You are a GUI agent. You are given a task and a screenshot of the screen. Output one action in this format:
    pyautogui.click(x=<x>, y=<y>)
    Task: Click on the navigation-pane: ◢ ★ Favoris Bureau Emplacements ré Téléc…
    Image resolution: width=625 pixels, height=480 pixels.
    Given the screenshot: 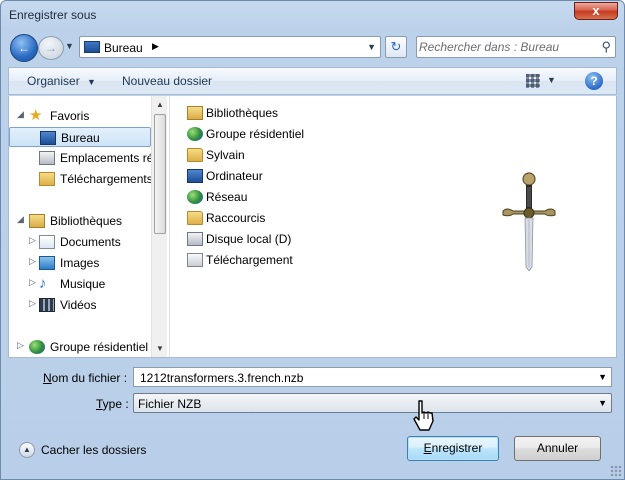 What is the action you would take?
    pyautogui.click(x=88, y=226)
    